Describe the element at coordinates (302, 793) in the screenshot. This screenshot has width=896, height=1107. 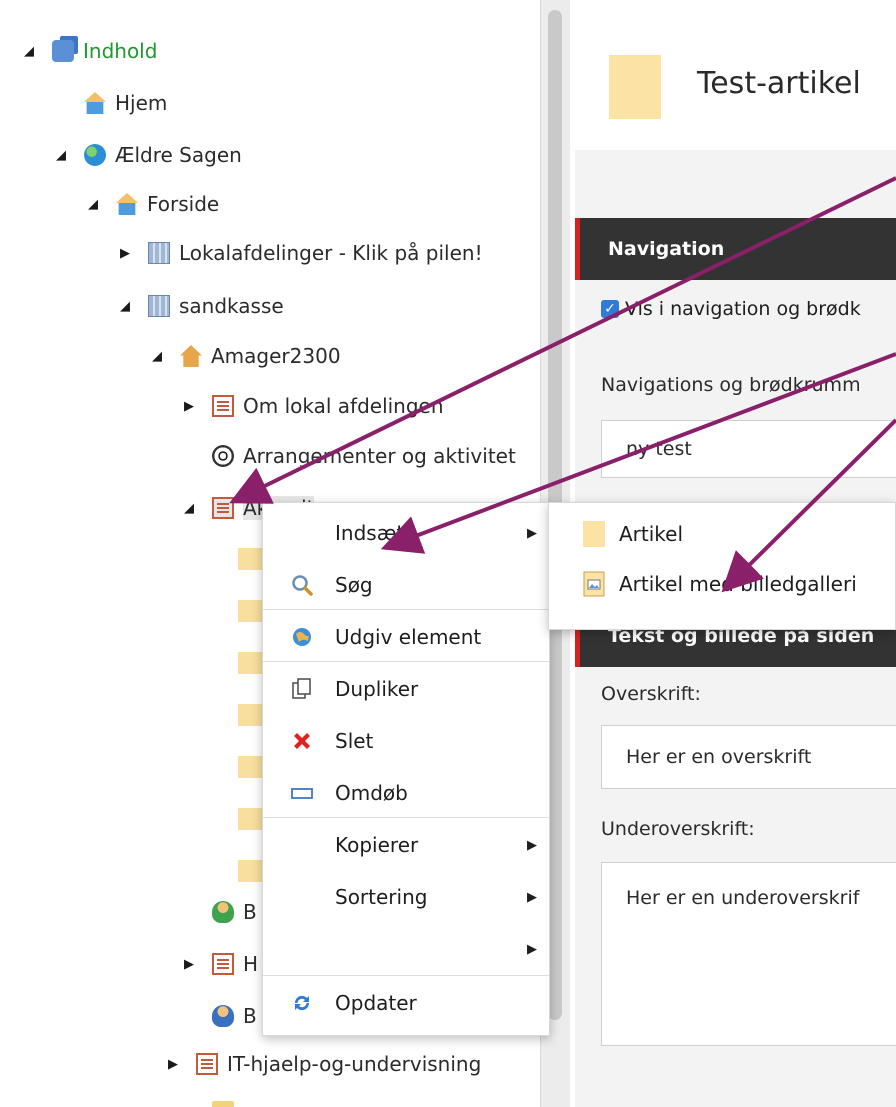
I see `rename-field-icon` at that location.